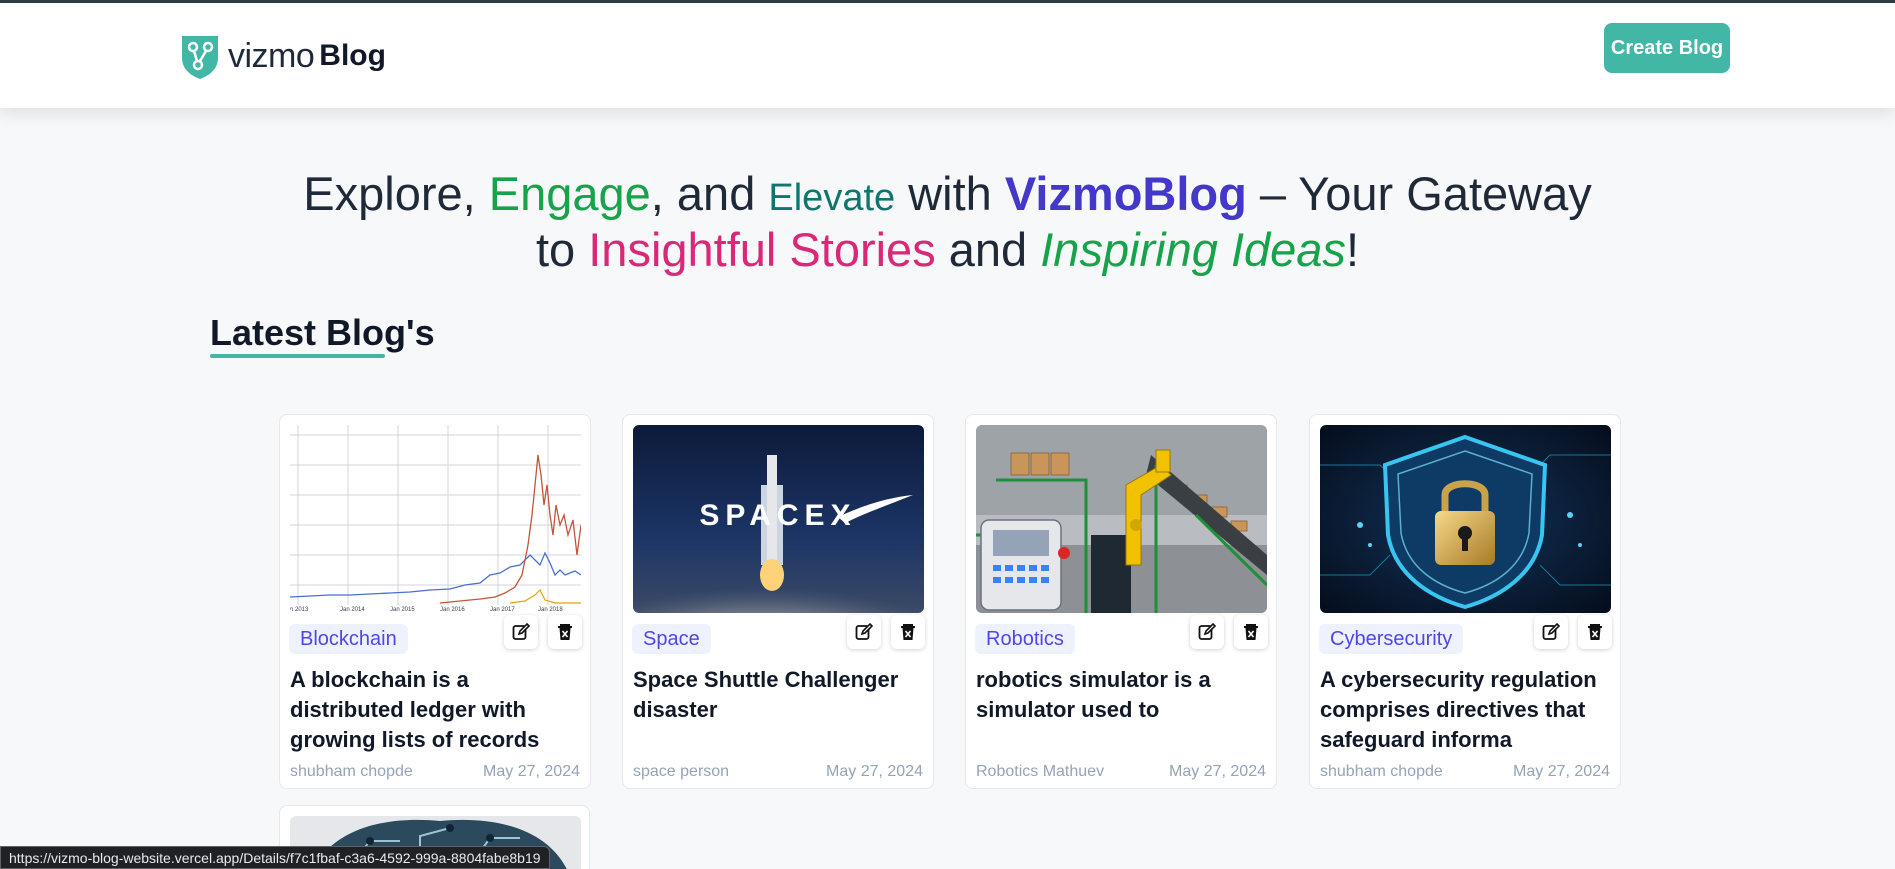  I want to click on hero-text-5: and, so click(988, 249).